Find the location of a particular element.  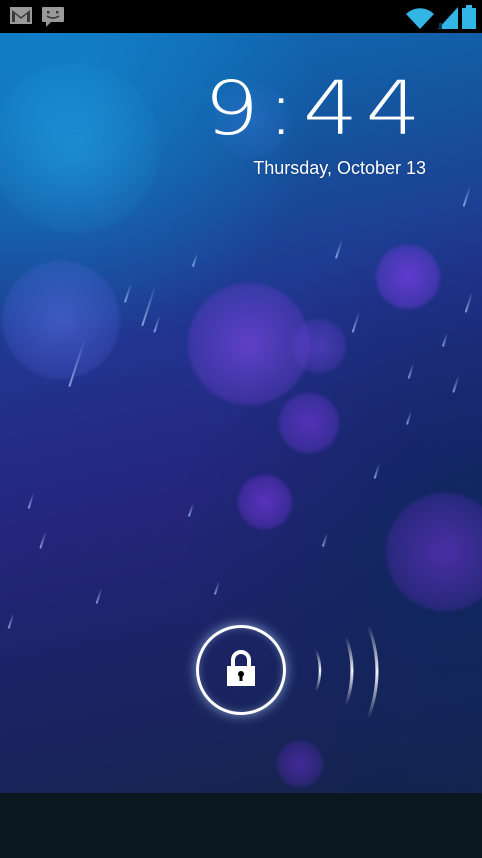

message-icon is located at coordinates (53, 19).